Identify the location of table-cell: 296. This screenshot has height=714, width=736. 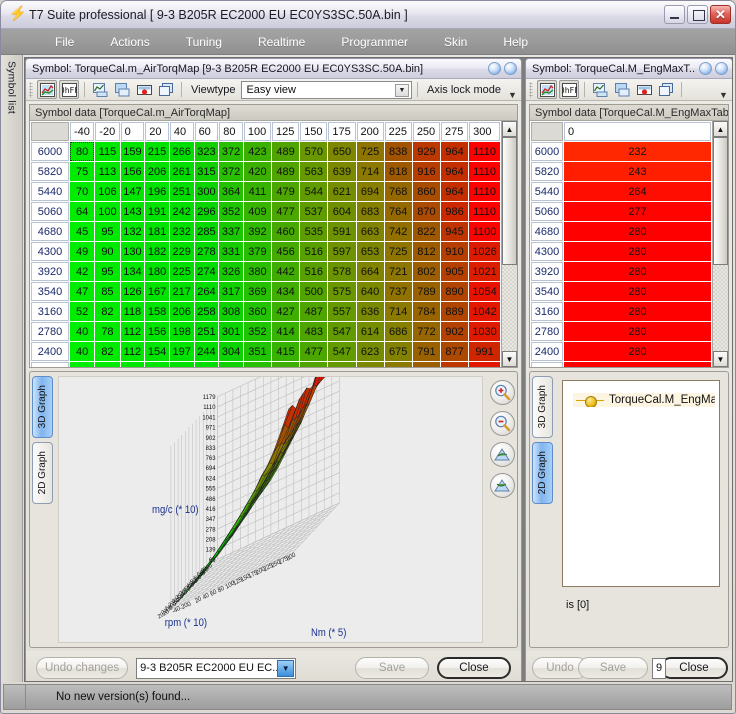
(206, 212).